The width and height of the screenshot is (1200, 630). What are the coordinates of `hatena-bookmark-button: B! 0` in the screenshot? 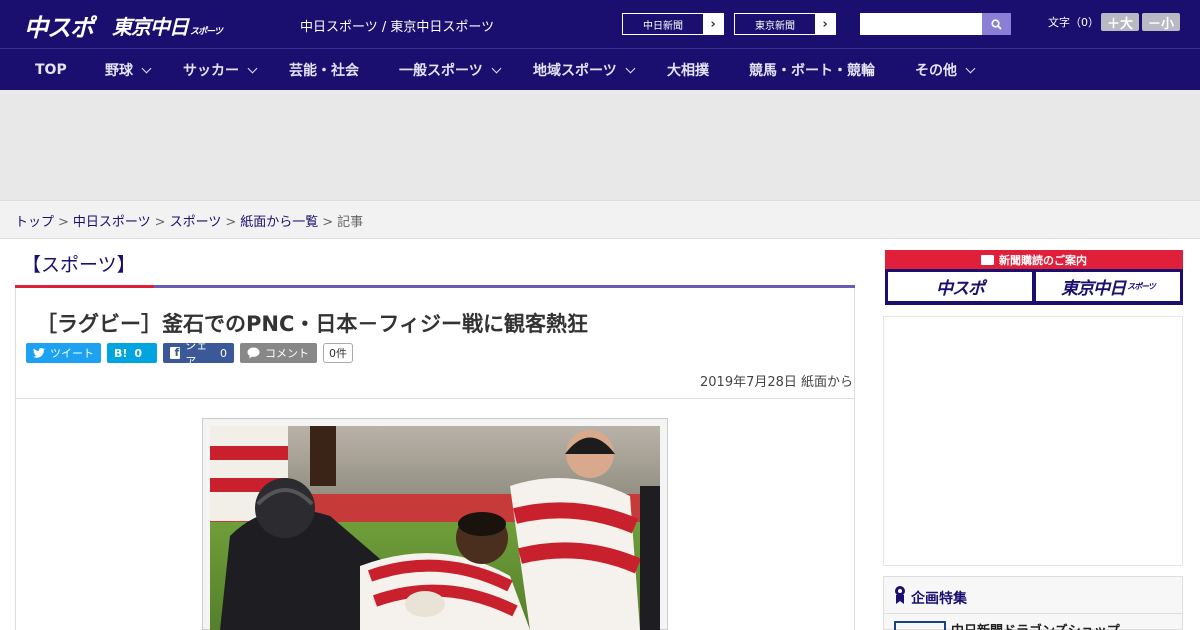 It's located at (132, 353).